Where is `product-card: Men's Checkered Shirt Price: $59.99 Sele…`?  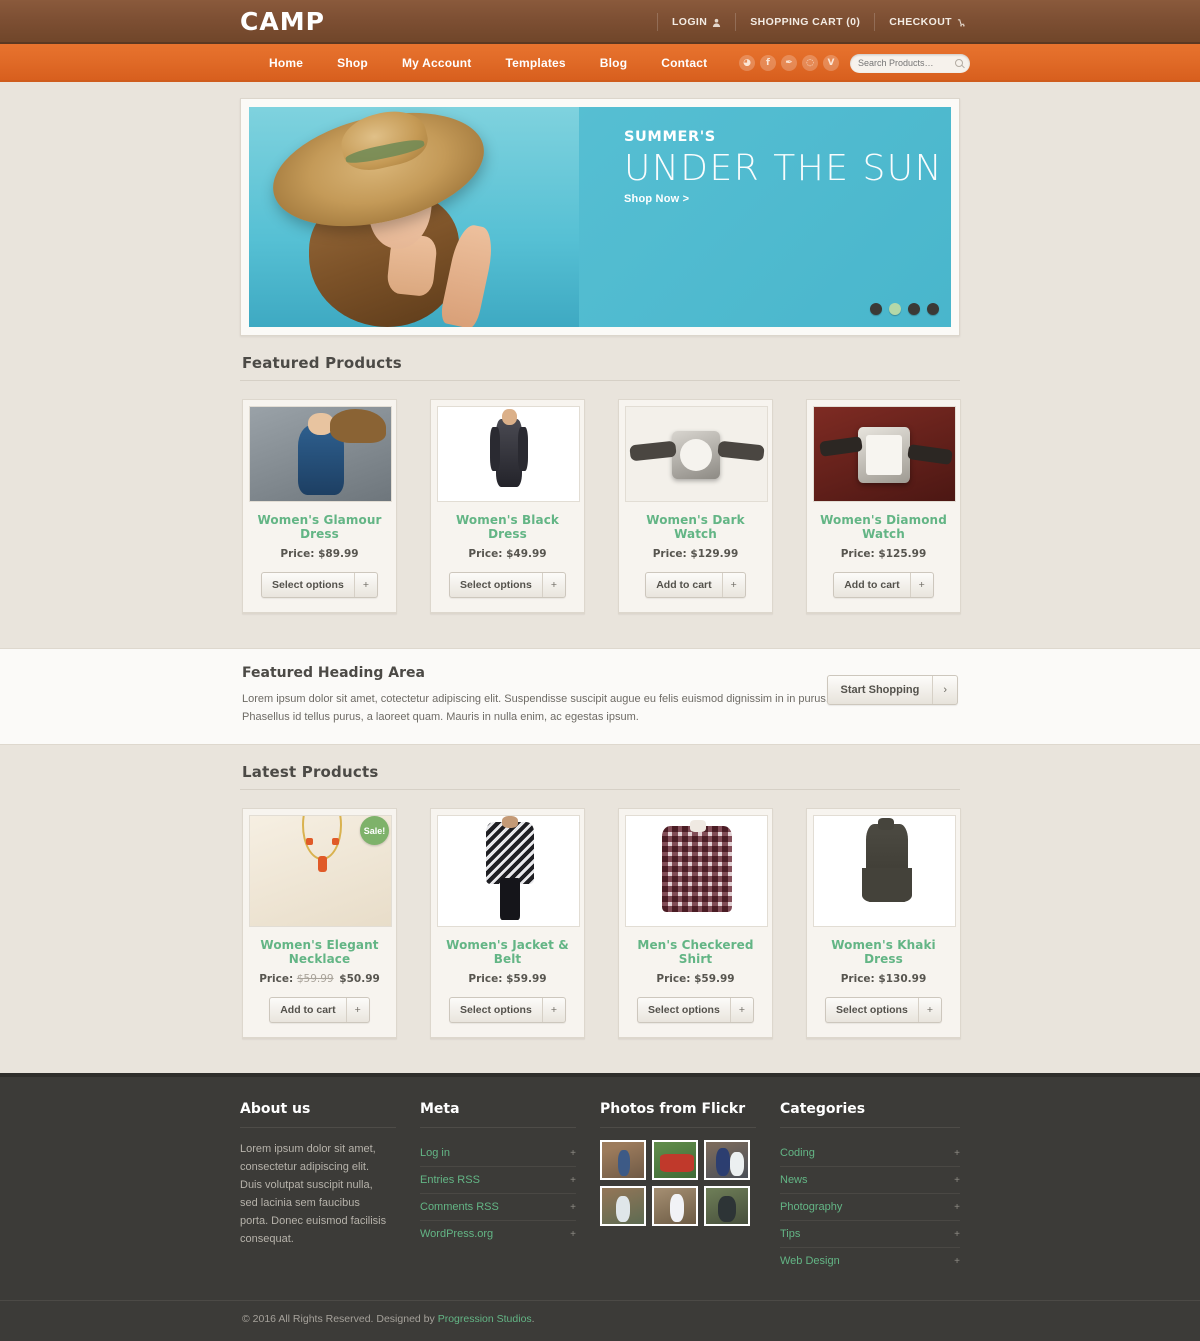 product-card: Men's Checkered Shirt Price: $59.99 Sele… is located at coordinates (695, 923).